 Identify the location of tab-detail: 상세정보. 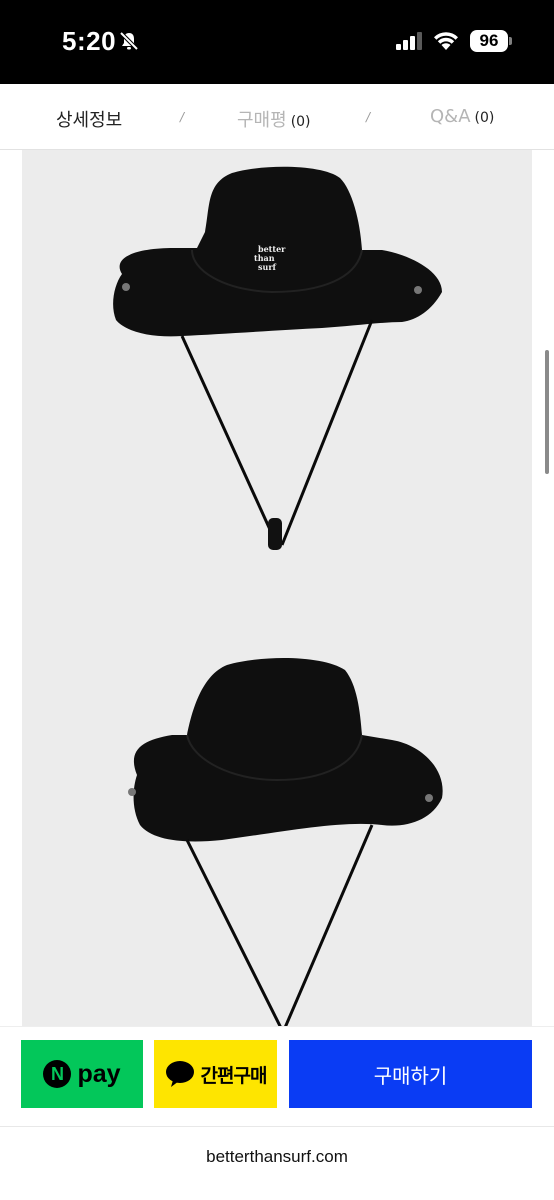
(89, 119).